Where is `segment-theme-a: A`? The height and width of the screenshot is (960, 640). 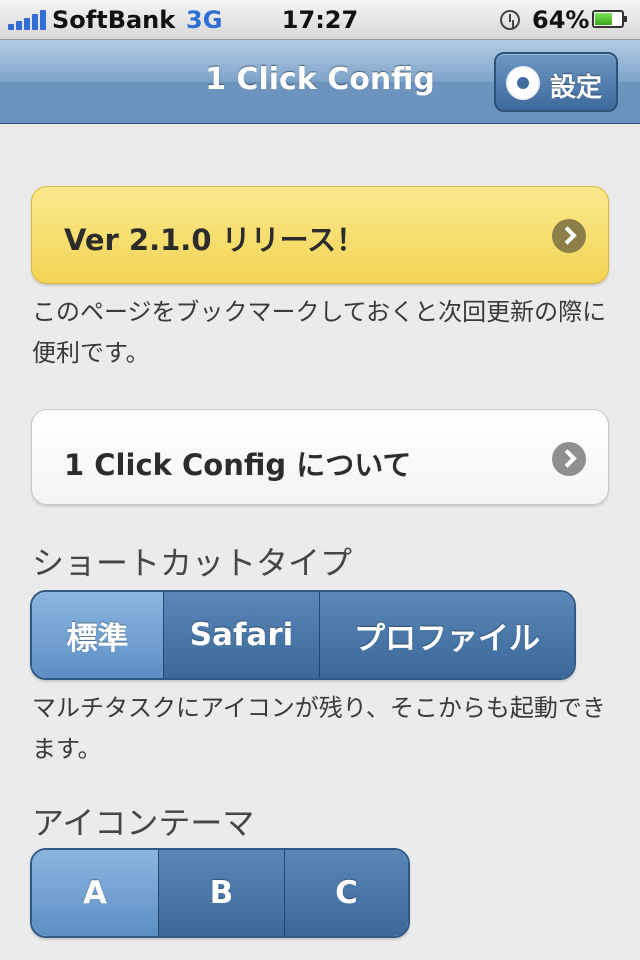
segment-theme-a: A is located at coordinates (95, 893).